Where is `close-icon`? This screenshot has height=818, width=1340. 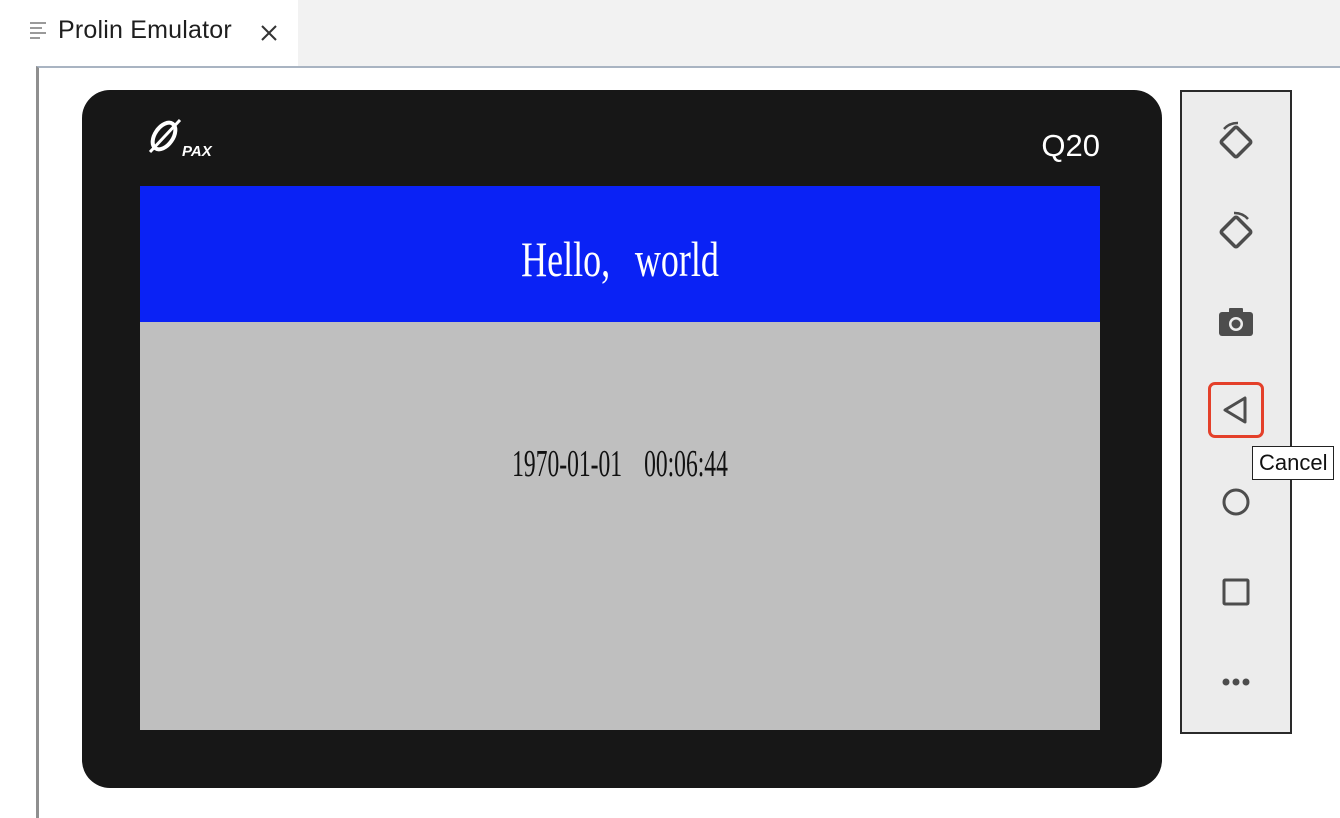
close-icon is located at coordinates (269, 33).